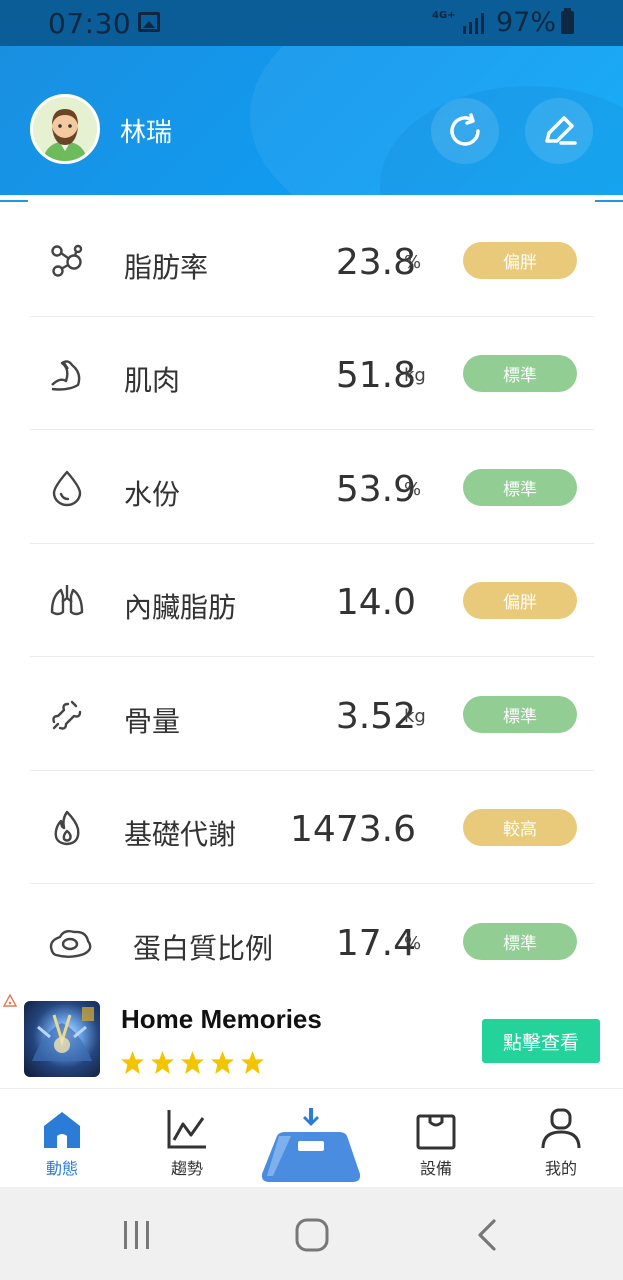 The image size is (623, 1280). I want to click on ad-banner: Home Memories 點擊查看, so click(311, 1039).